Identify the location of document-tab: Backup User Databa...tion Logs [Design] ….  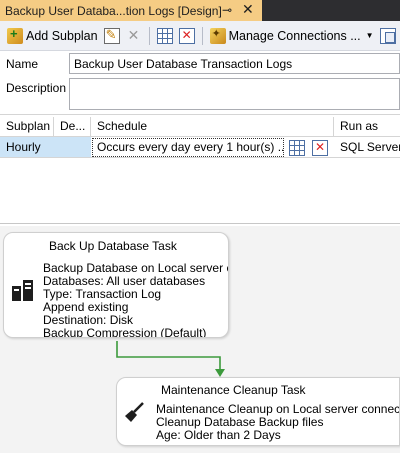
(131, 10).